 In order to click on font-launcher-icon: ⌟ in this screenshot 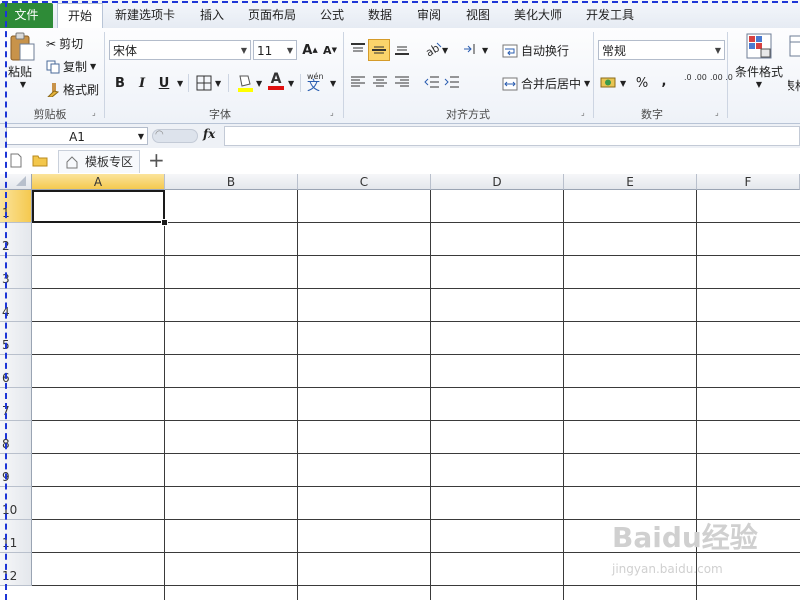, I will do `click(332, 112)`.